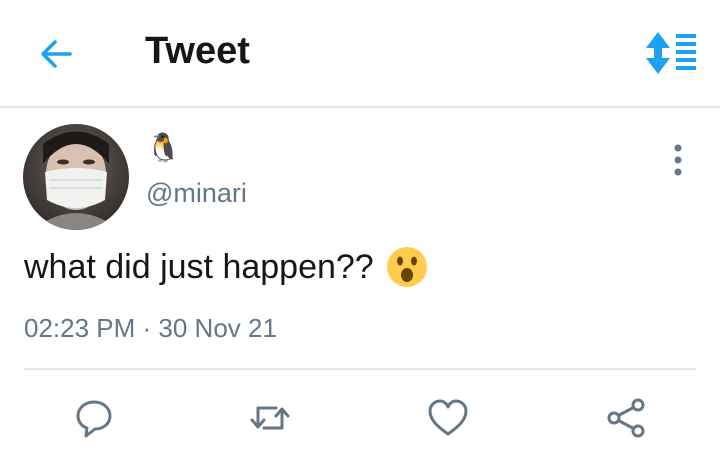  Describe the element at coordinates (80, 328) in the screenshot. I see `tweet-time: 02:23 PM` at that location.